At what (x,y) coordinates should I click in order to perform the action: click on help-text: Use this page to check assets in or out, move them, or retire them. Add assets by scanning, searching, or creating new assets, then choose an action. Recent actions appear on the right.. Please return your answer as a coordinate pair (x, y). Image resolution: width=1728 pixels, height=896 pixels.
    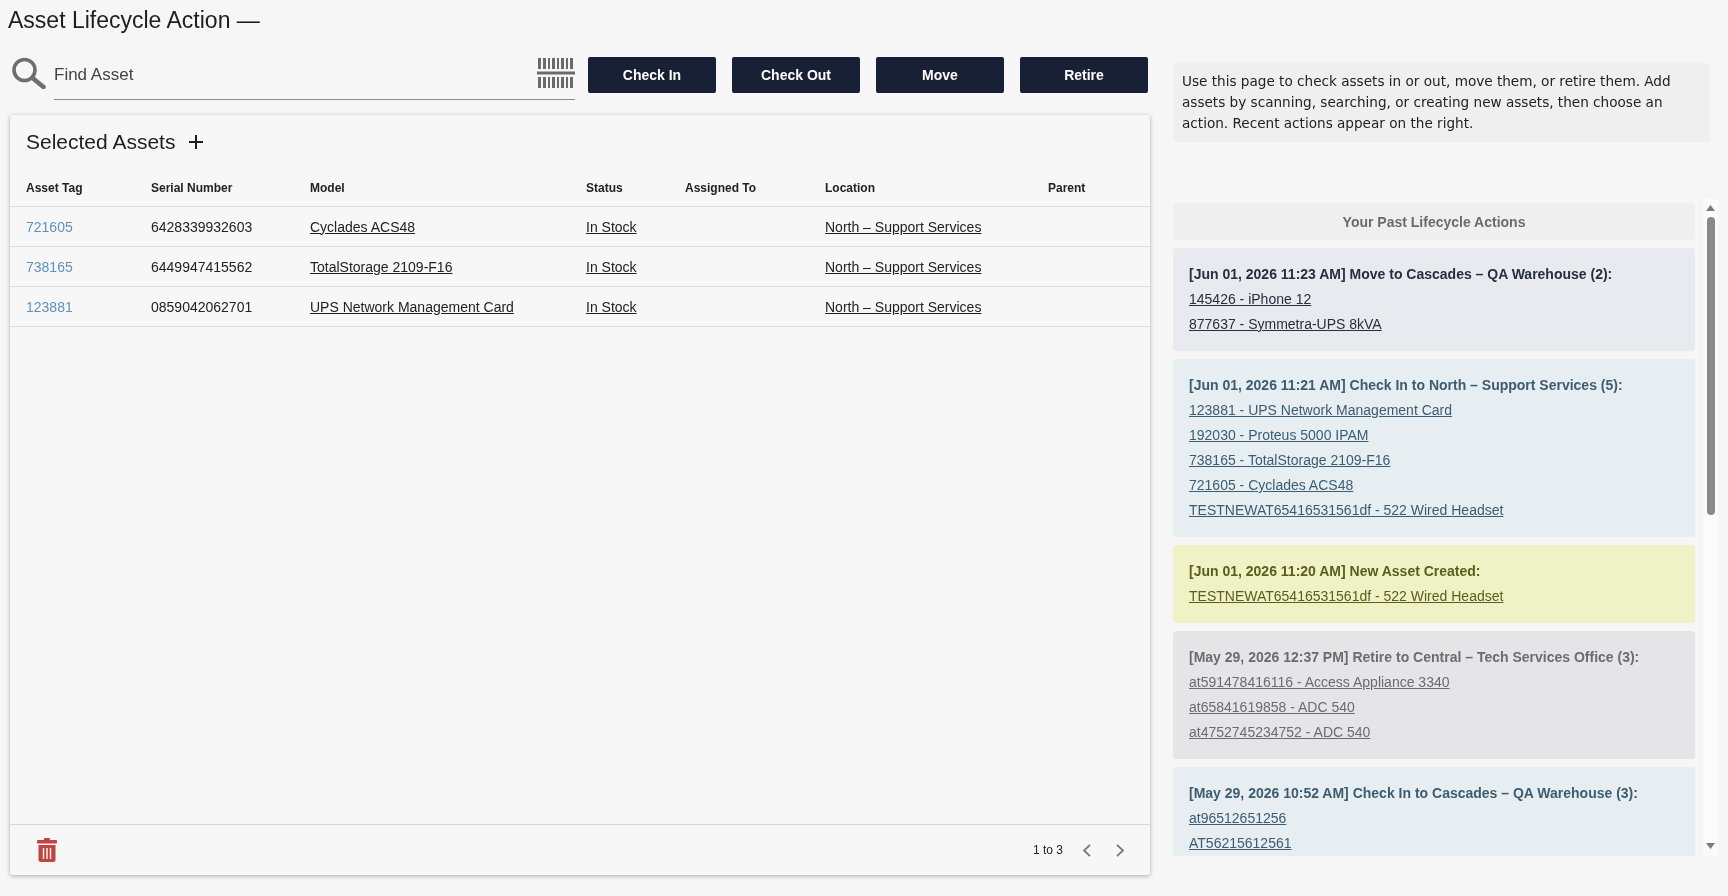
    Looking at the image, I should click on (1427, 102).